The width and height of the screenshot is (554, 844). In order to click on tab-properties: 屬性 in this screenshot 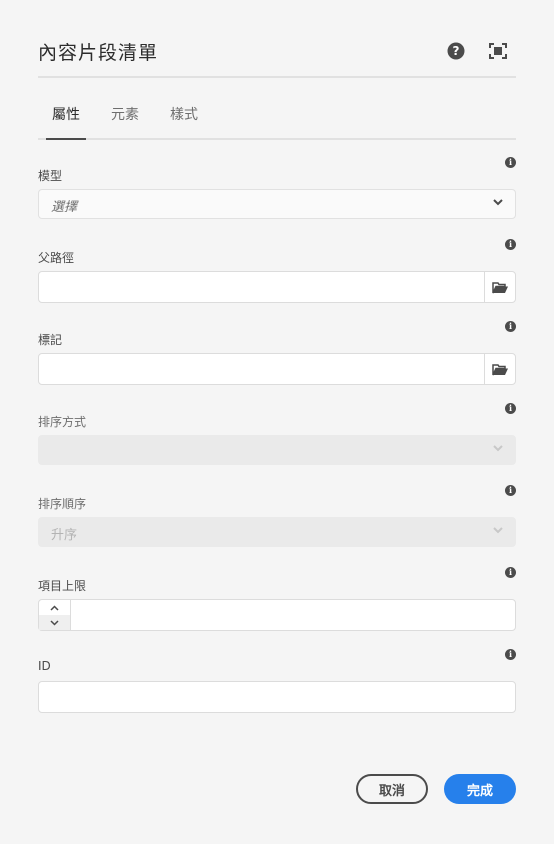, I will do `click(66, 122)`.